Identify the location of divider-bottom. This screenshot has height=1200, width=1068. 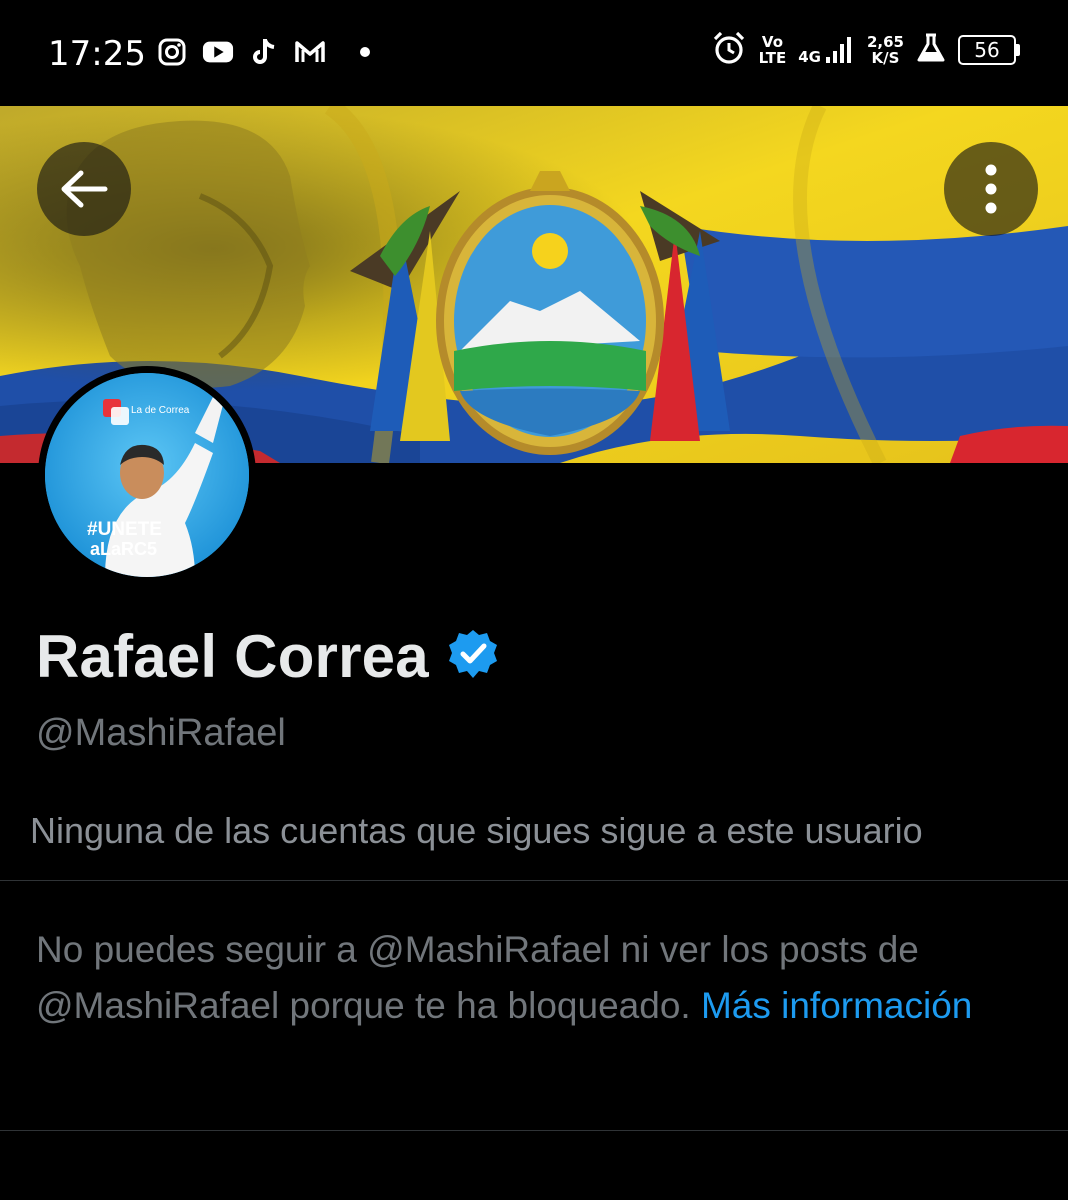
(534, 1130).